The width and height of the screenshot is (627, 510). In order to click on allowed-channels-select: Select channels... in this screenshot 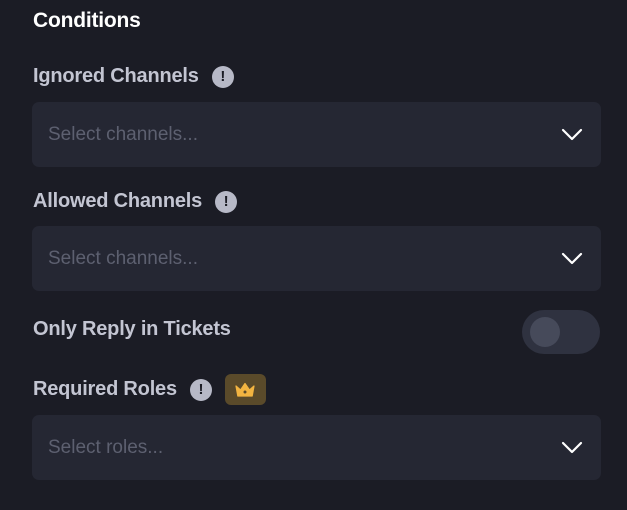, I will do `click(316, 258)`.